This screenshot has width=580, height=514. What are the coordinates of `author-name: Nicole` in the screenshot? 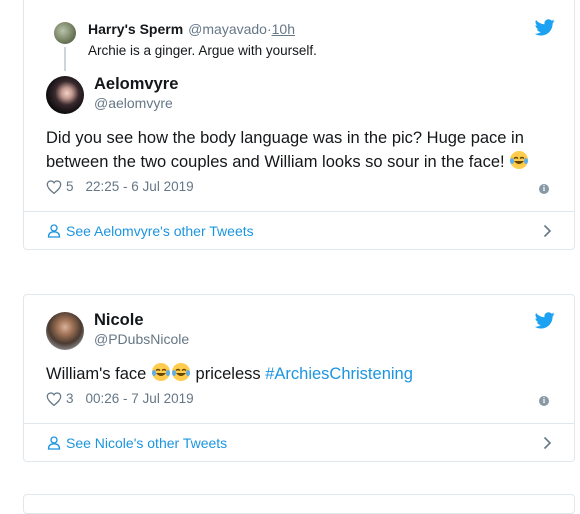 It's located at (119, 320).